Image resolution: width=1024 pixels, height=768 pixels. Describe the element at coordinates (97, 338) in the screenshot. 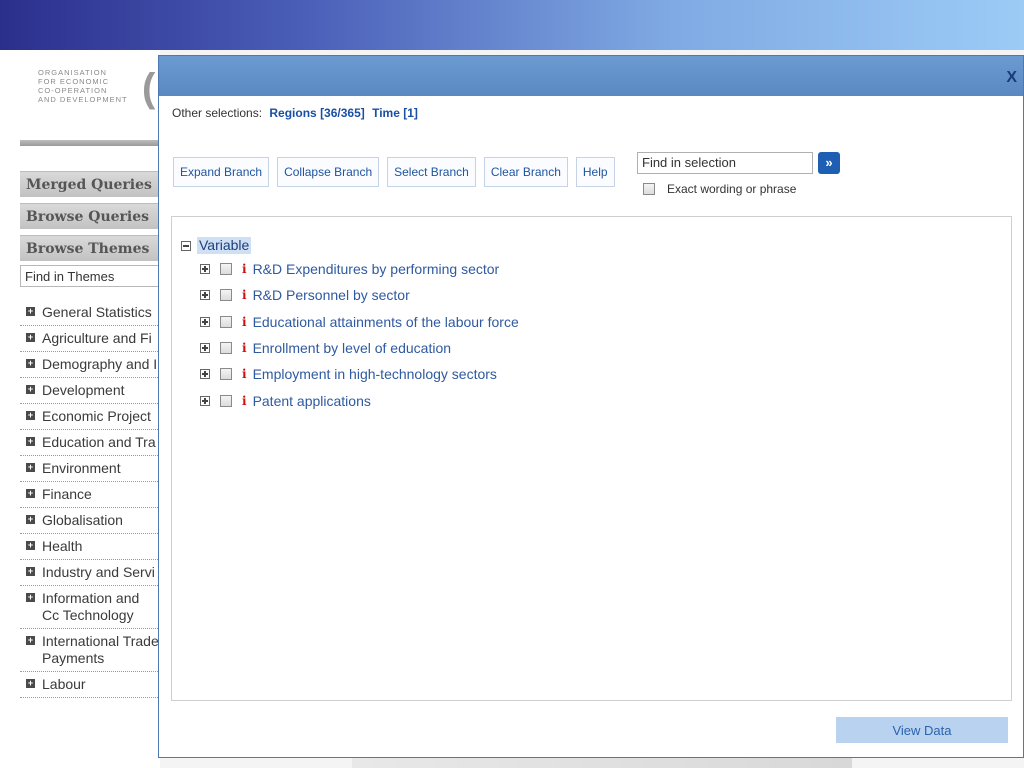

I see `theme-label: Agriculture and Fi` at that location.